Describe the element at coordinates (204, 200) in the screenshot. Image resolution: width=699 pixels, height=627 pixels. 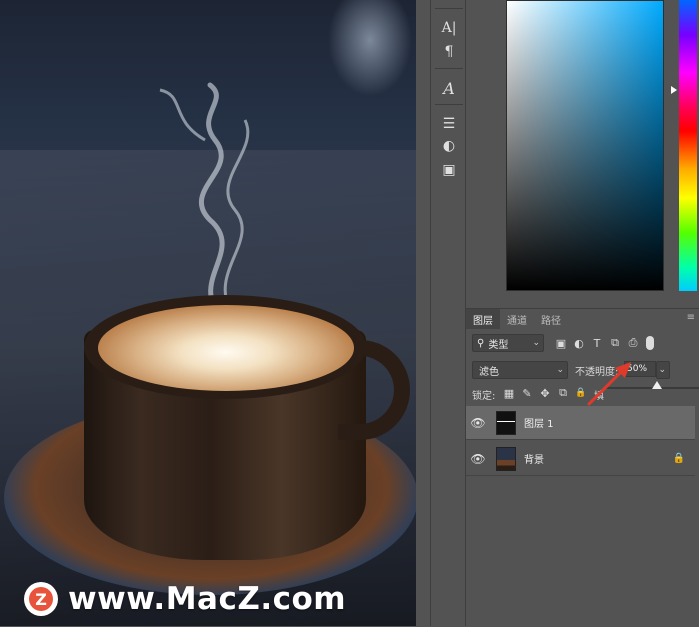
I see `steam-illustration` at that location.